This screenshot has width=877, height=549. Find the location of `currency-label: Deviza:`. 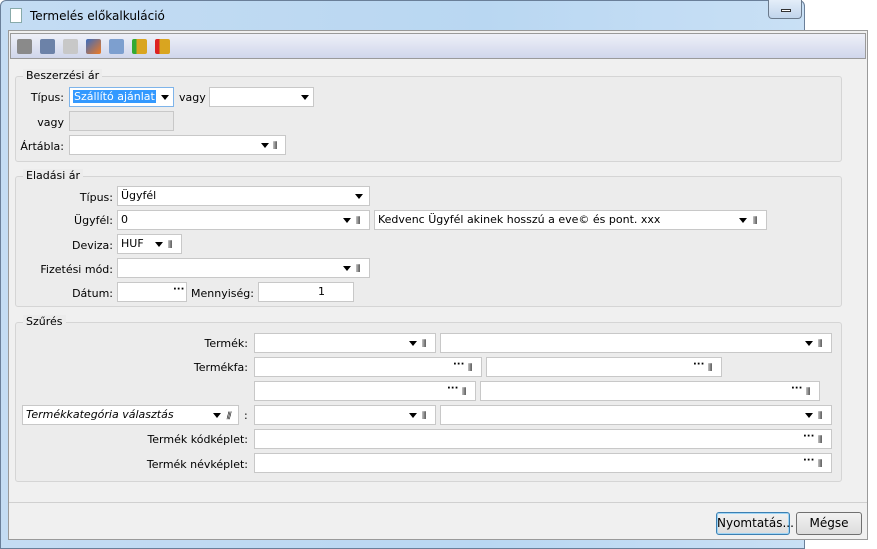

currency-label: Deviza: is located at coordinates (92, 245).